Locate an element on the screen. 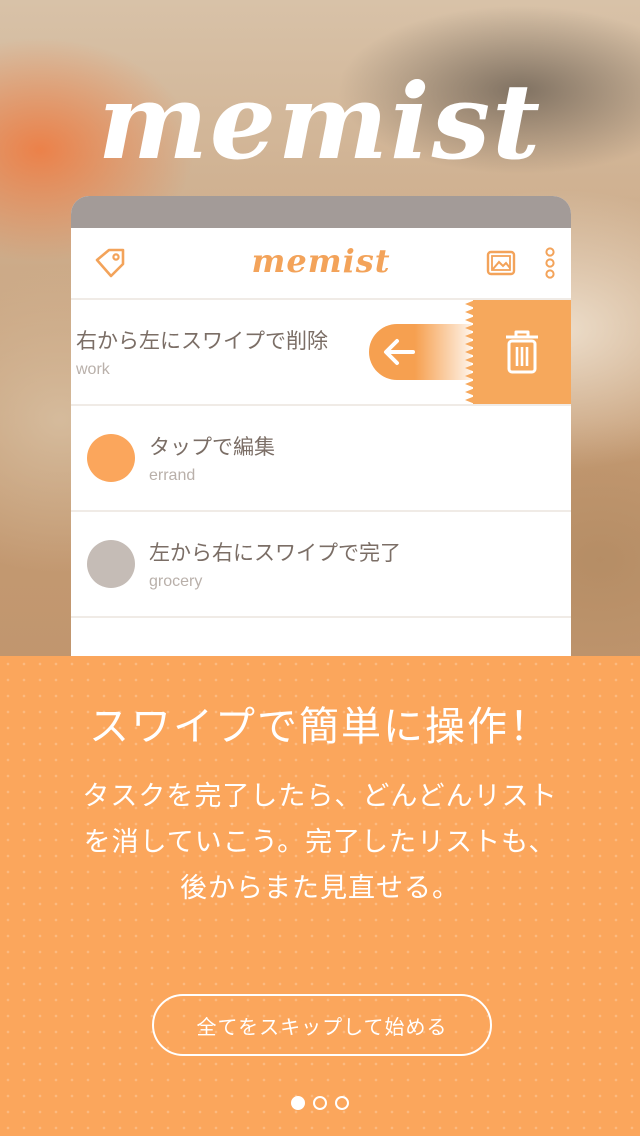 This screenshot has height=1136, width=640. list-item: 左から右にスワイプで完了 grocery is located at coordinates (321, 565).